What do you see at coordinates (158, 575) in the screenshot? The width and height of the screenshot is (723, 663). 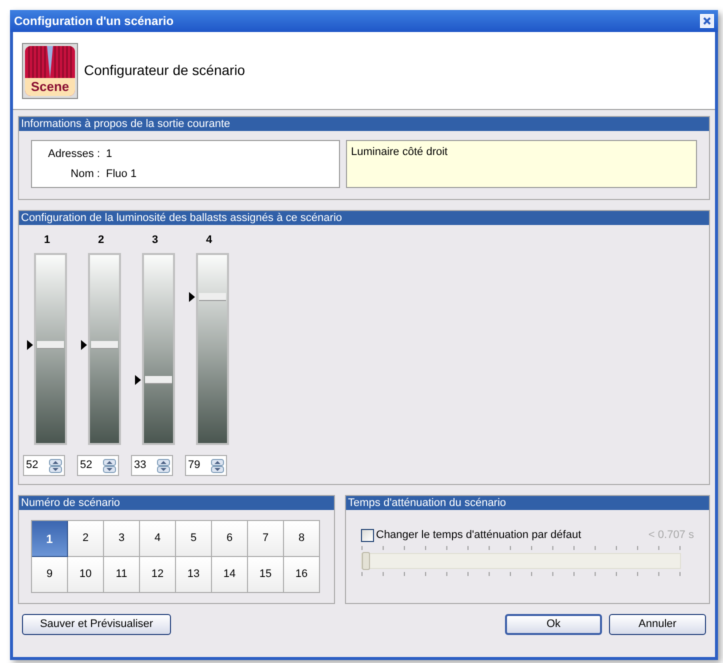 I see `scenario-tab: 12` at bounding box center [158, 575].